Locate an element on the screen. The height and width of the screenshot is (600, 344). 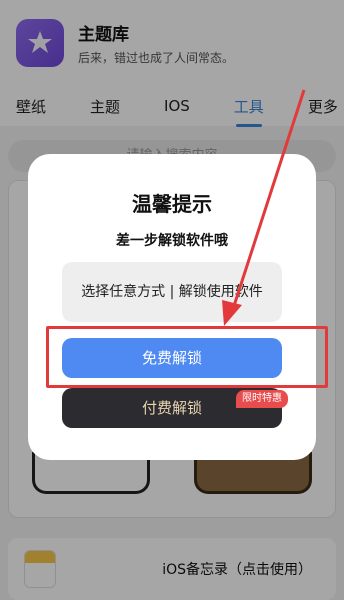
limited-offer-badge: 限时特惠 is located at coordinates (262, 399).